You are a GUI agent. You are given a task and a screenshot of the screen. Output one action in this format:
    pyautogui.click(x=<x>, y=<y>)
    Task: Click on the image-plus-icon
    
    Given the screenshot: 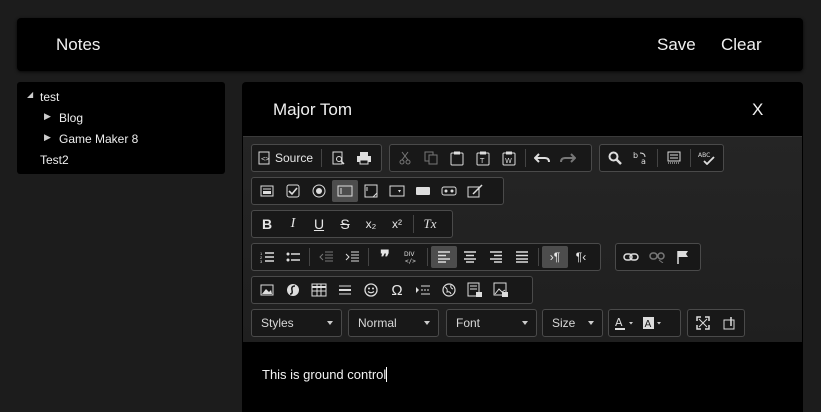 What is the action you would take?
    pyautogui.click(x=500, y=289)
    